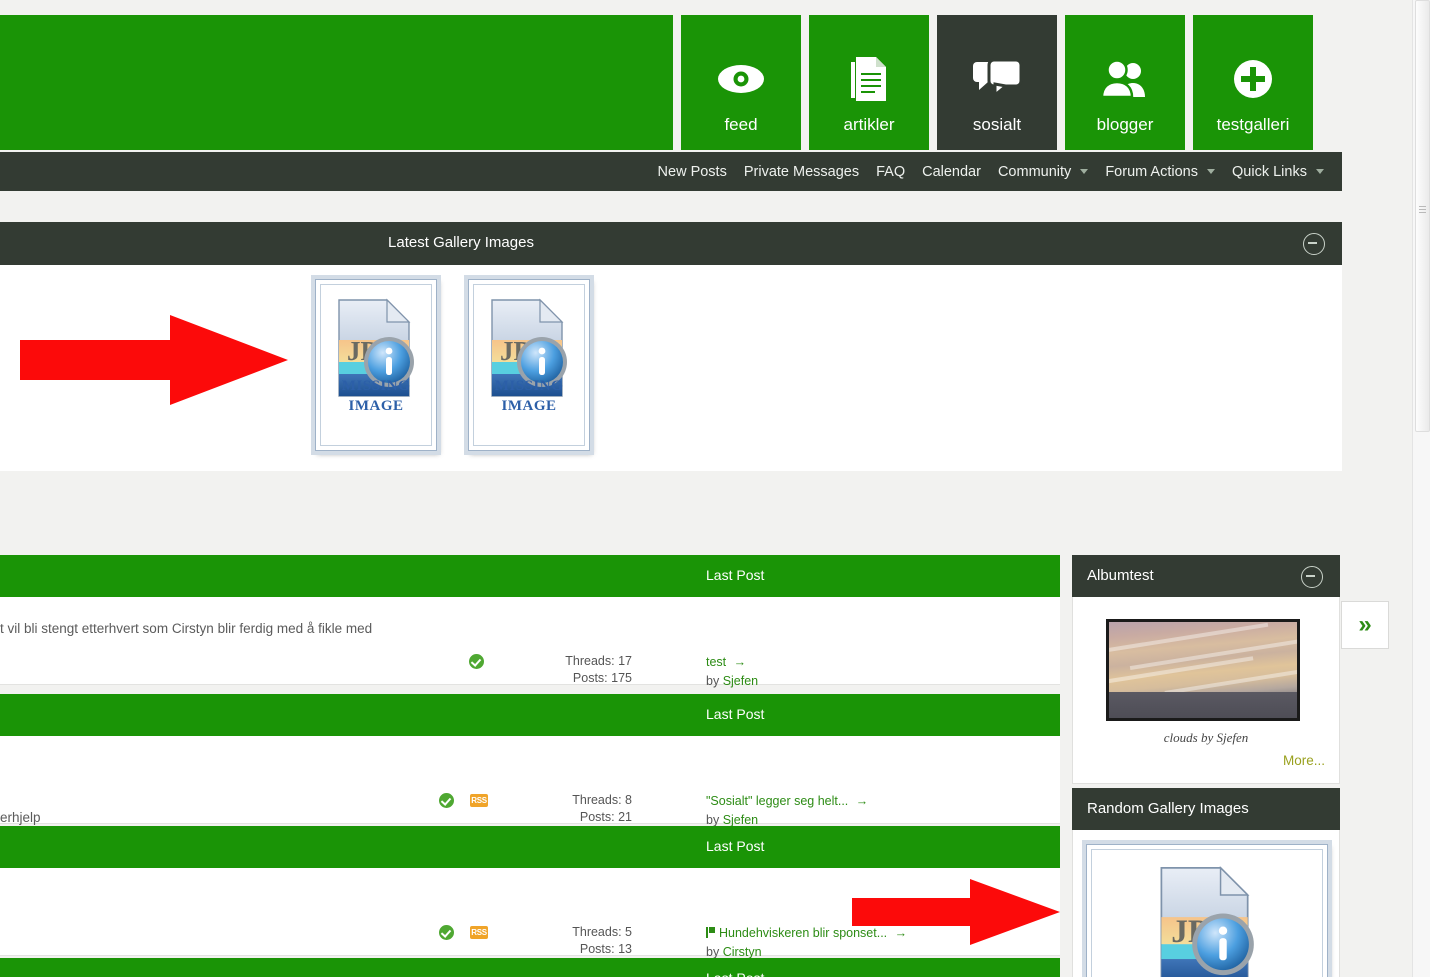  Describe the element at coordinates (154, 360) in the screenshot. I see `red-arrow-gallery` at that location.